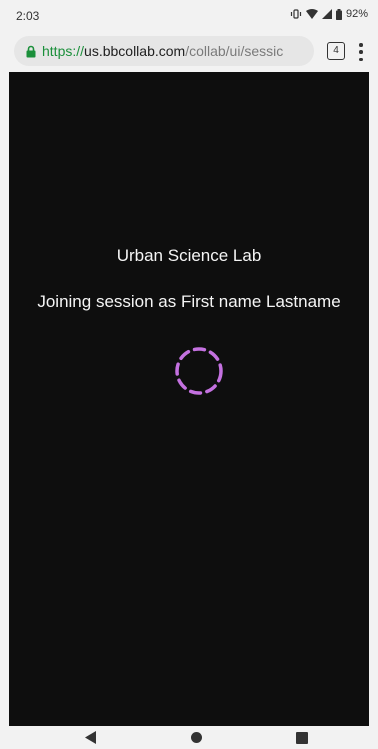 The image size is (378, 749). What do you see at coordinates (361, 52) in the screenshot?
I see `overflow-menu-icon` at bounding box center [361, 52].